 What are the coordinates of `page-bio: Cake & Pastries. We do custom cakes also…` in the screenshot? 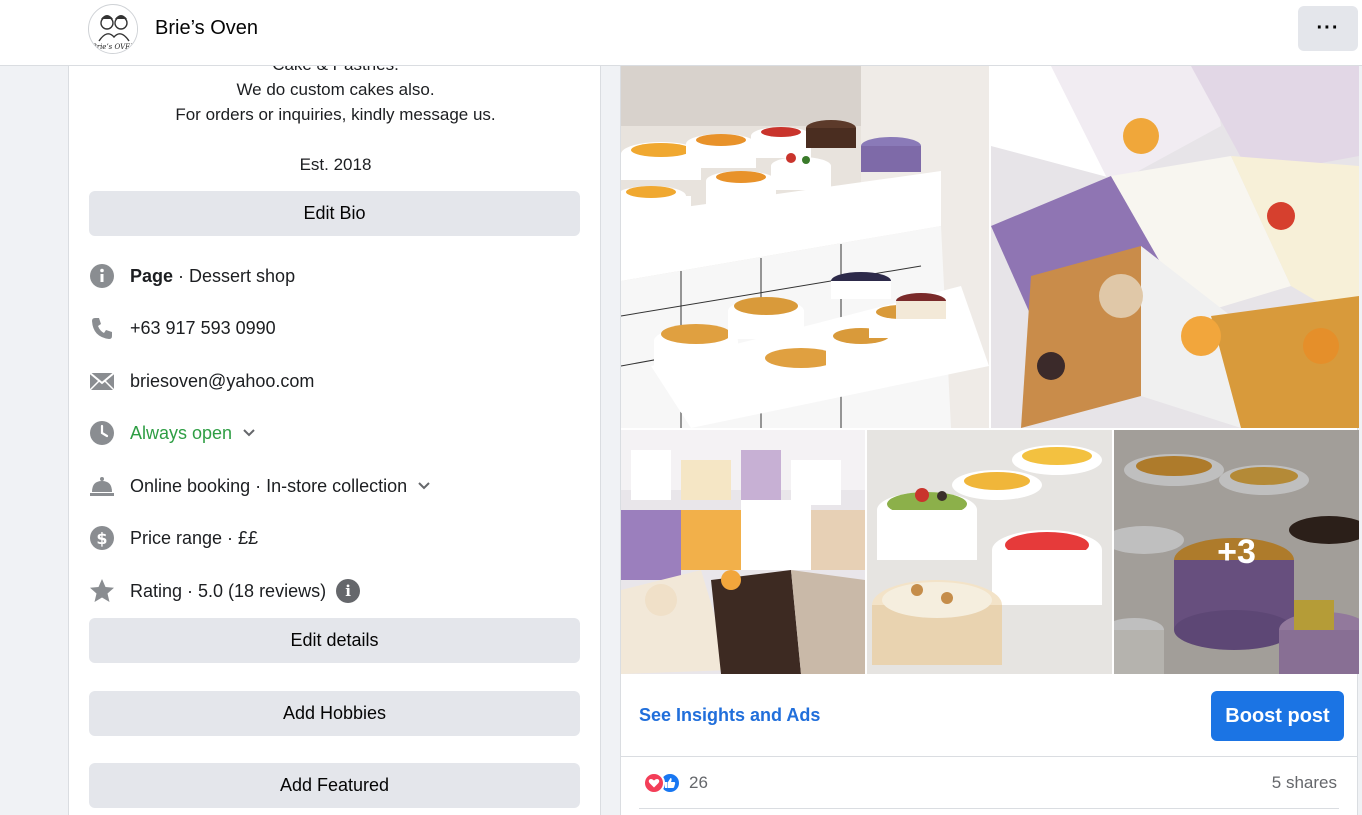 It's located at (334, 121).